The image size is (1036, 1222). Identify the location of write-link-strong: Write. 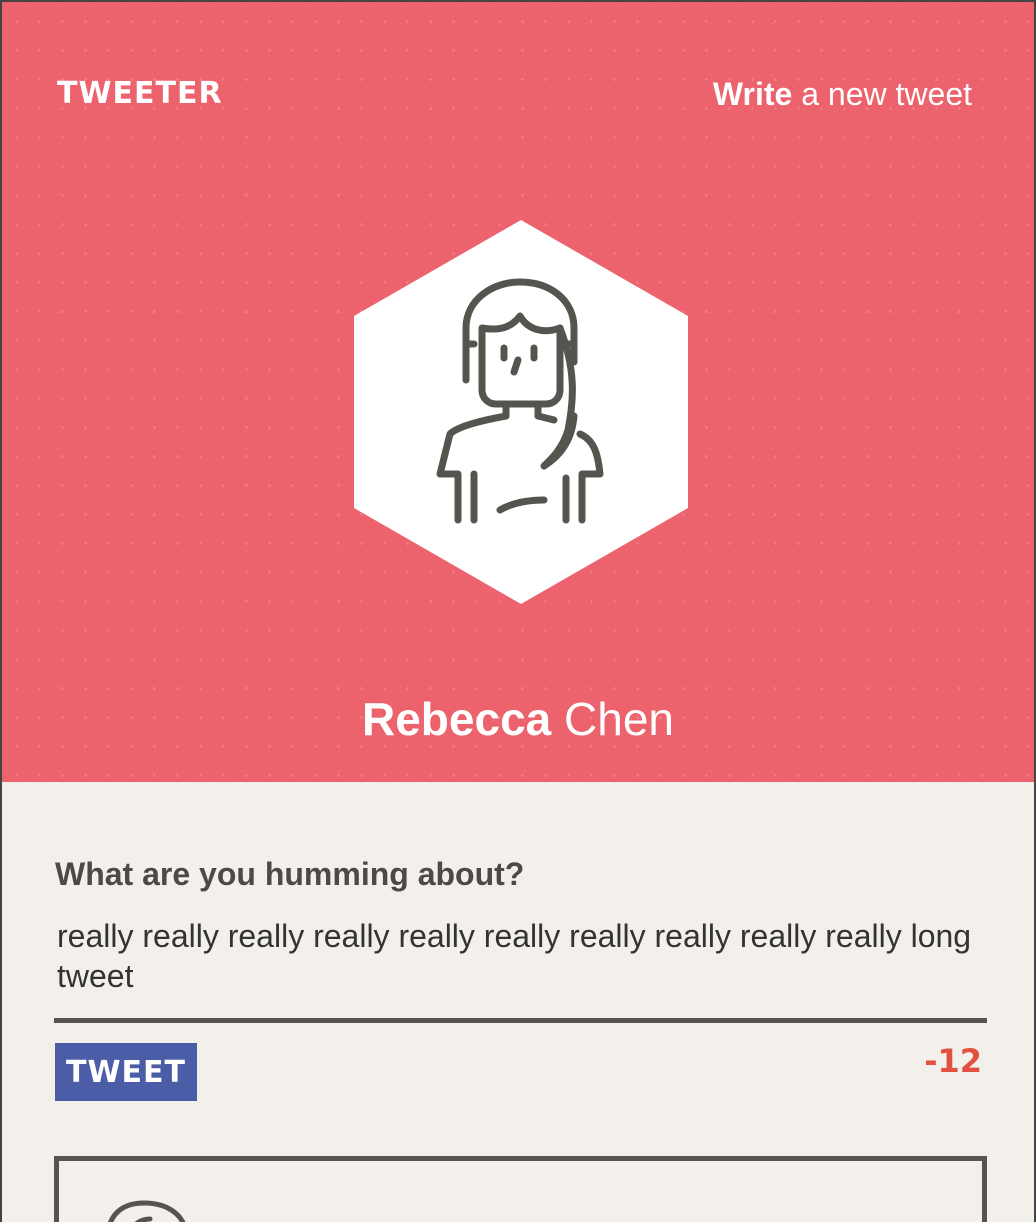
(752, 94).